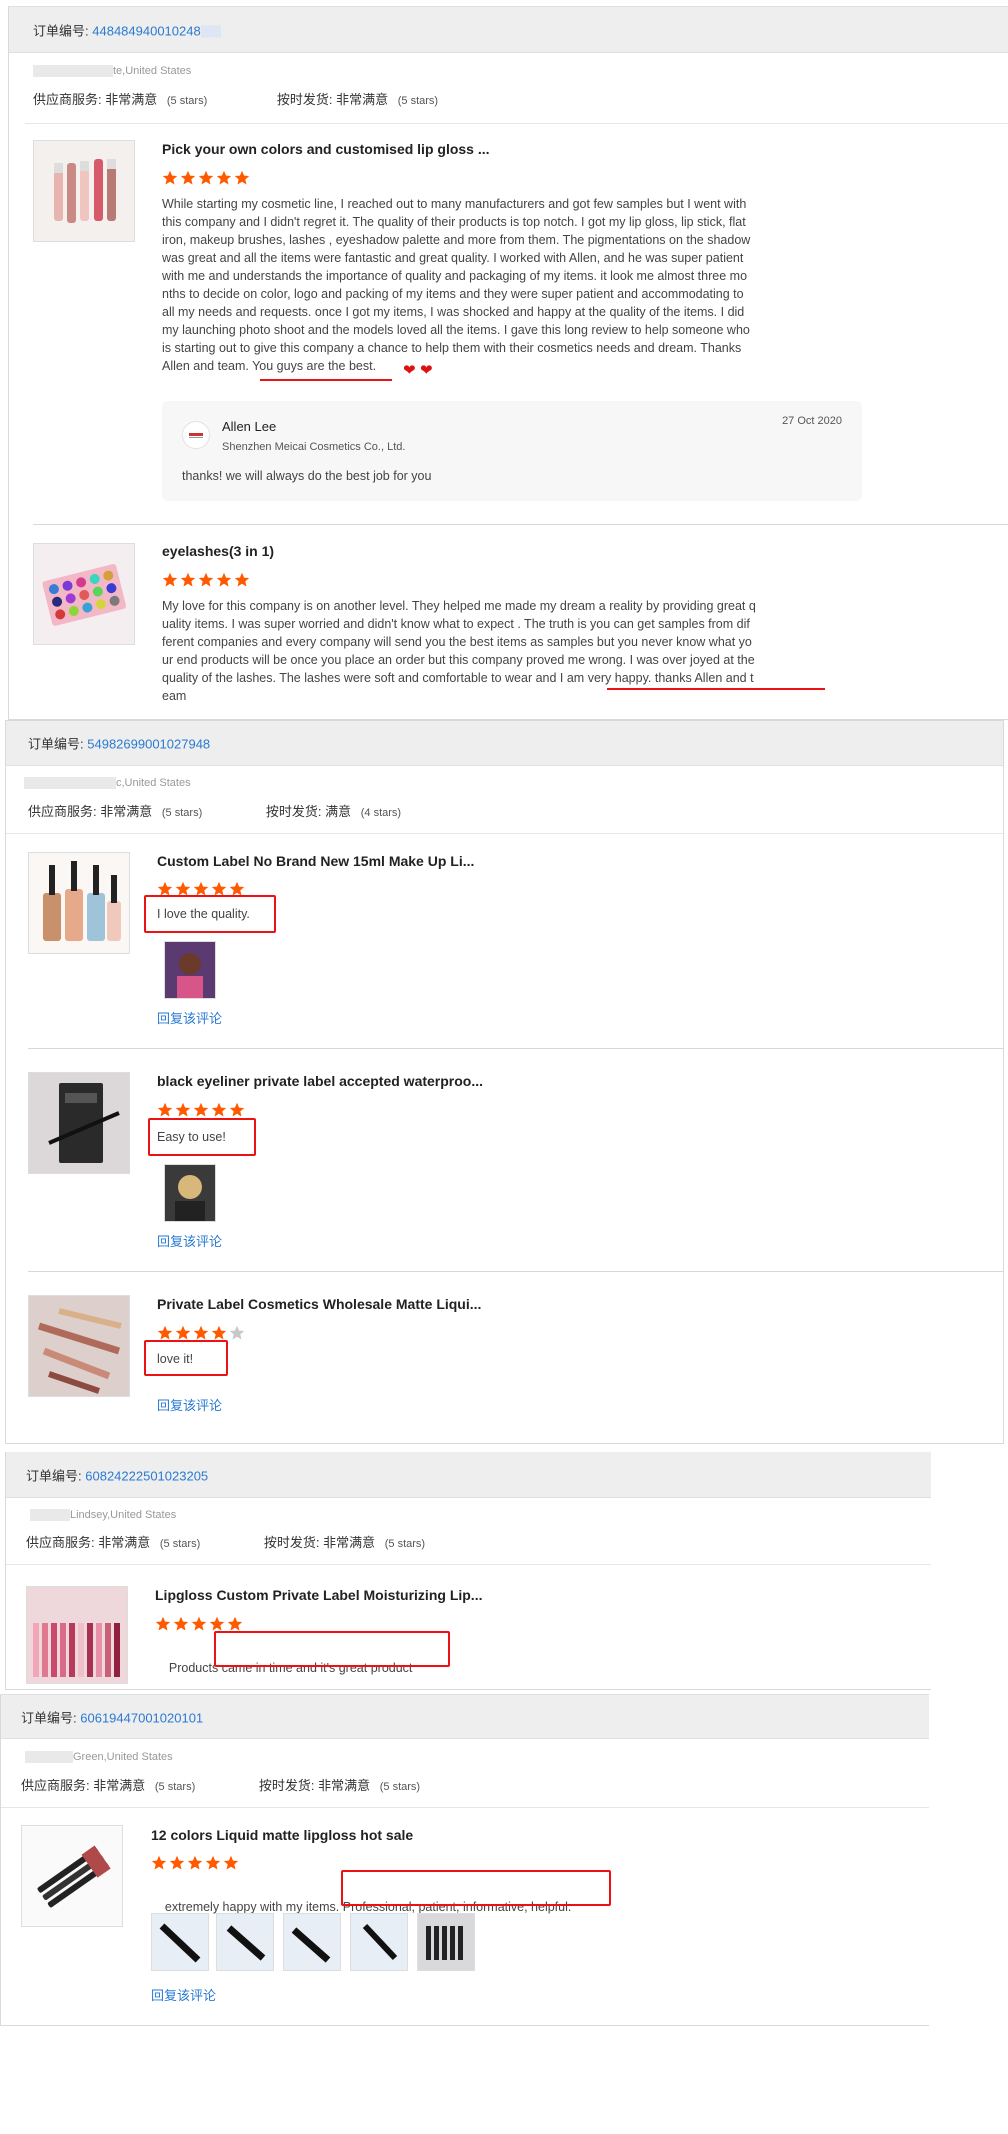 Image resolution: width=1008 pixels, height=2134 pixels. I want to click on order-number: 订单编号: 448484940010248, so click(127, 29).